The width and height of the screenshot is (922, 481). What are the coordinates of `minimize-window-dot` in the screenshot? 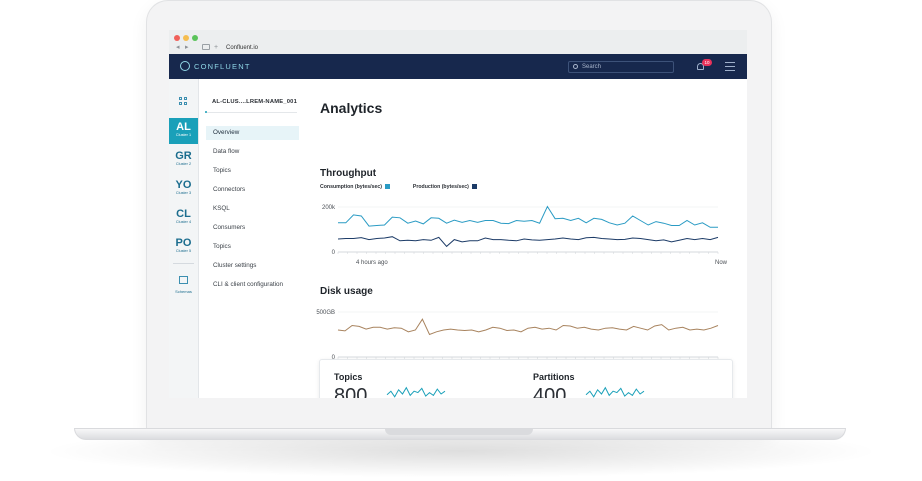 It's located at (186, 38).